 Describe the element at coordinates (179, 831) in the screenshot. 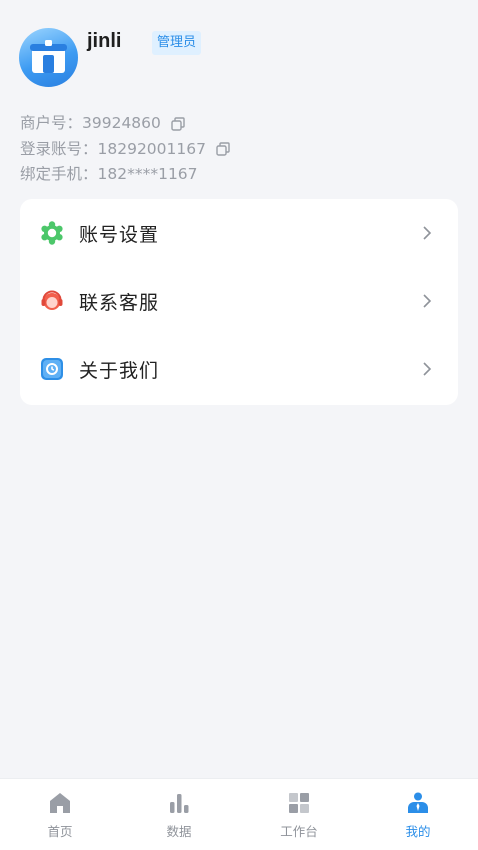

I see `tab-label: 数据` at that location.